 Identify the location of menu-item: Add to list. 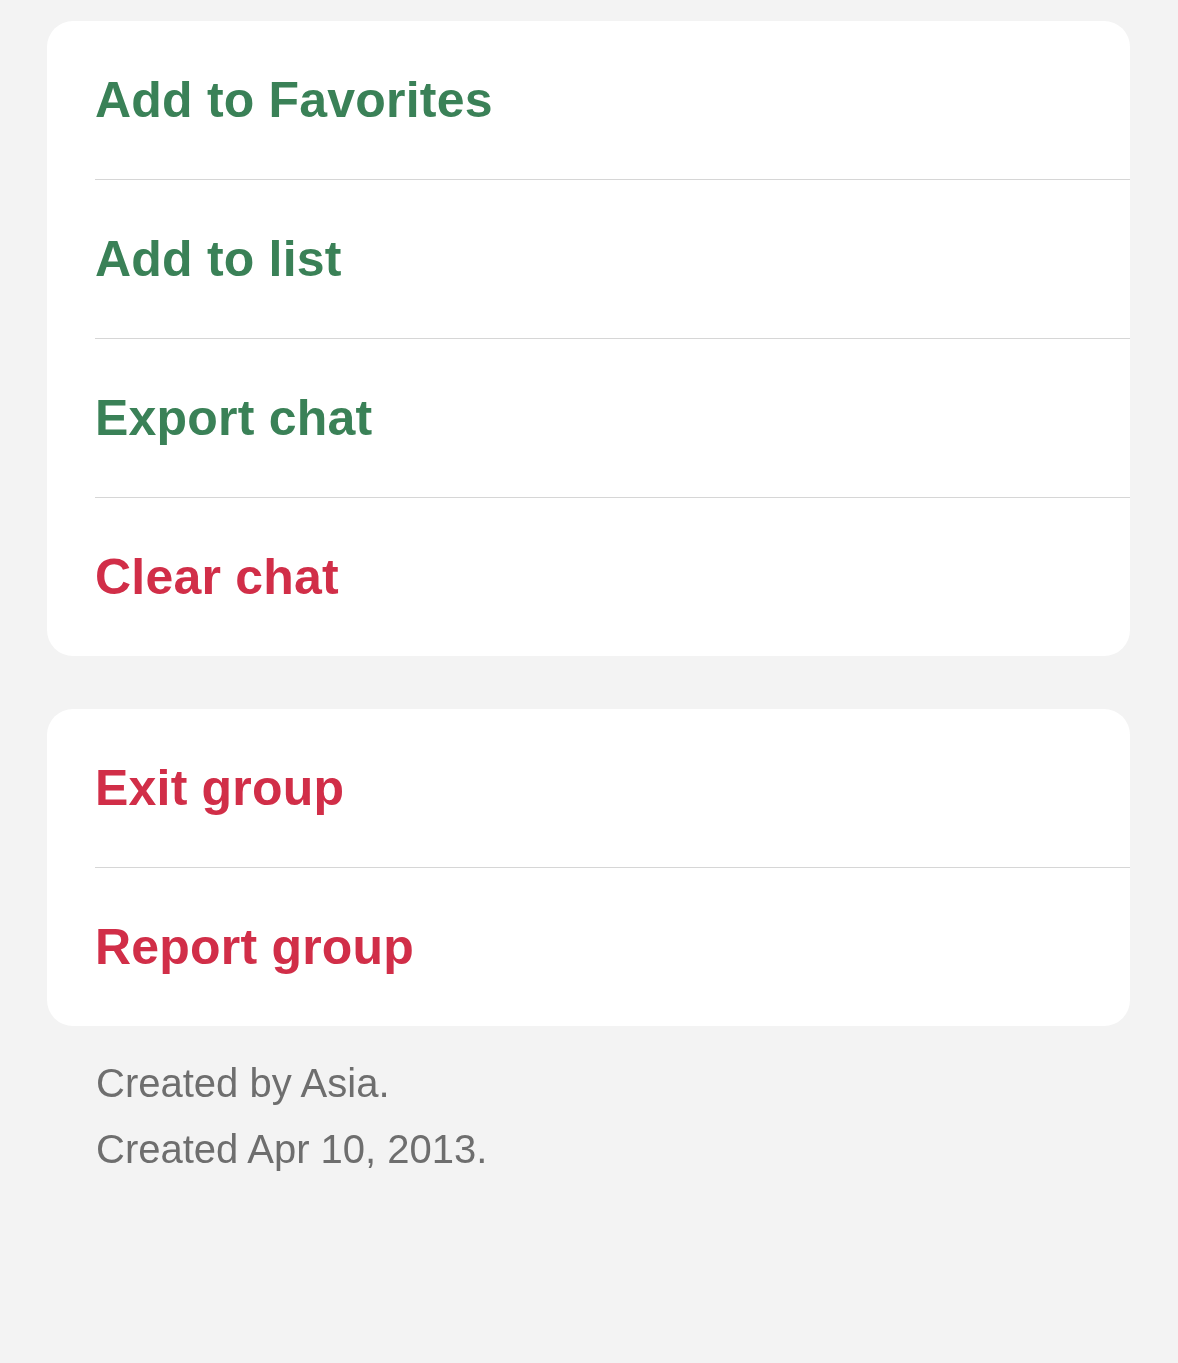
(612, 259).